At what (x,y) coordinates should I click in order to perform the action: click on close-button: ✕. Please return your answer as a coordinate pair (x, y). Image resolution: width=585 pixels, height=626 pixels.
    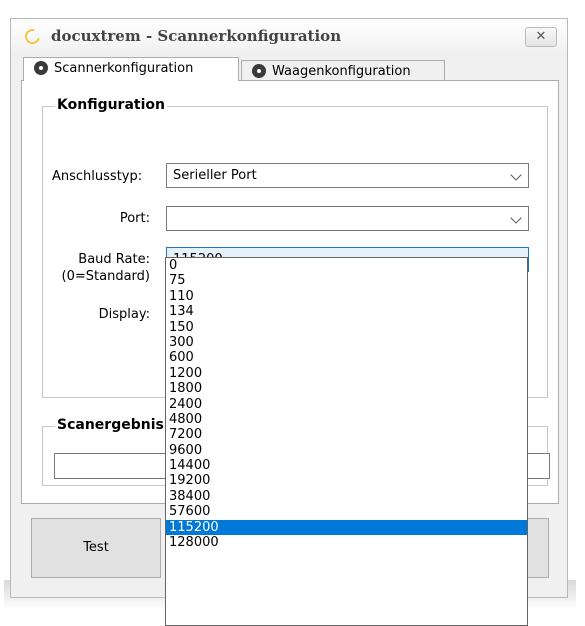
    Looking at the image, I should click on (541, 37).